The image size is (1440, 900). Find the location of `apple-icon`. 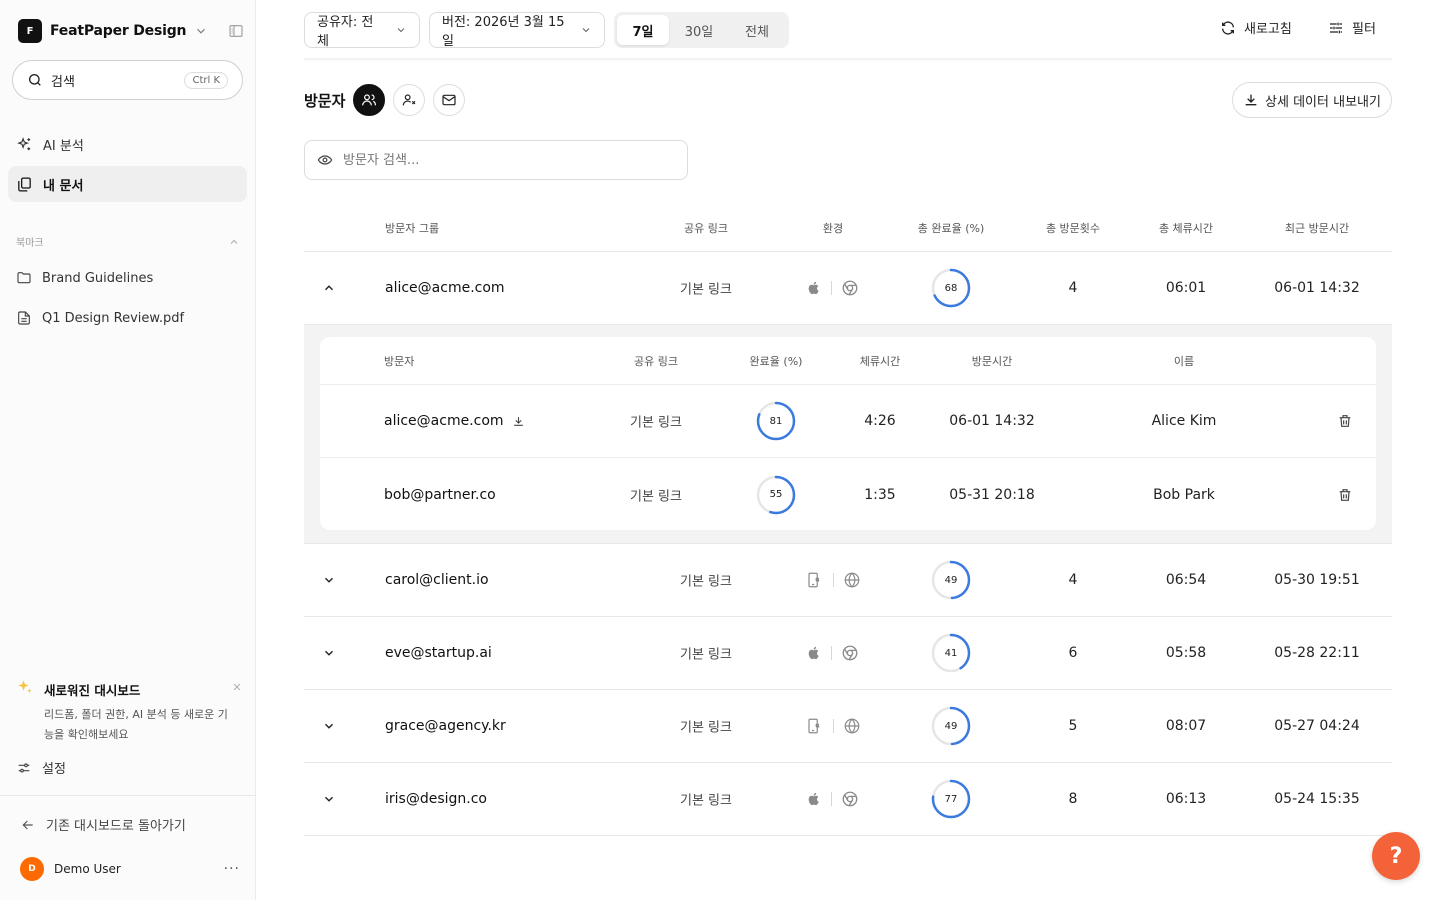

apple-icon is located at coordinates (814, 288).